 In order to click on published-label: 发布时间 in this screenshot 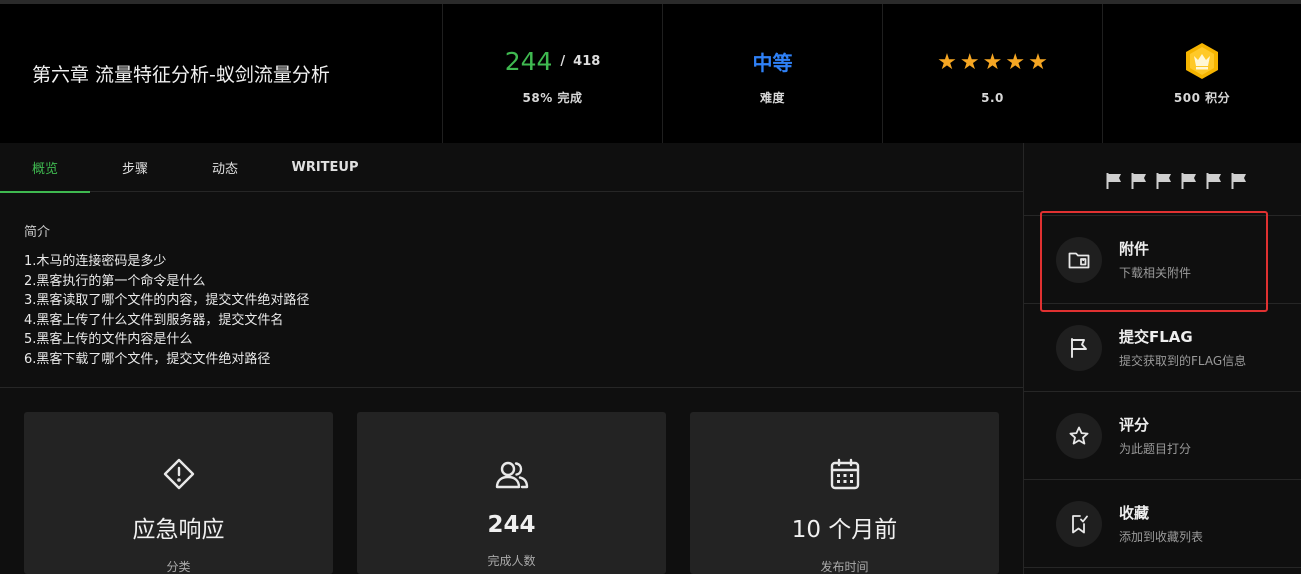, I will do `click(844, 567)`.